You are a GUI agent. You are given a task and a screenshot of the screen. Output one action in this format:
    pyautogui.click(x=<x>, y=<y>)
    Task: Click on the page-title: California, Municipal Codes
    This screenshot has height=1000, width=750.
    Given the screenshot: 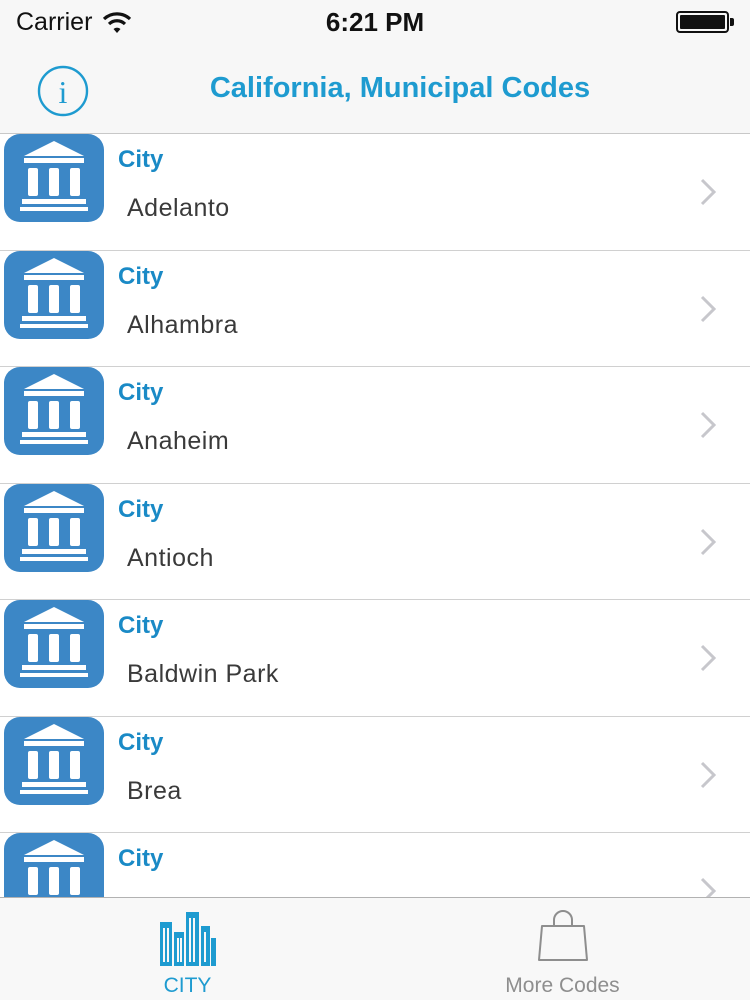 What is the action you would take?
    pyautogui.click(x=400, y=88)
    